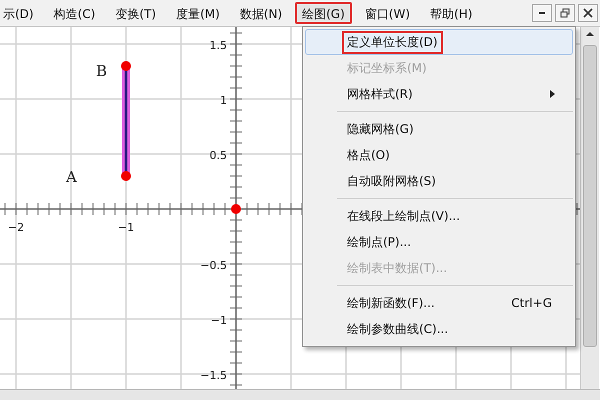 The image size is (600, 400). I want to click on close-button, so click(588, 13).